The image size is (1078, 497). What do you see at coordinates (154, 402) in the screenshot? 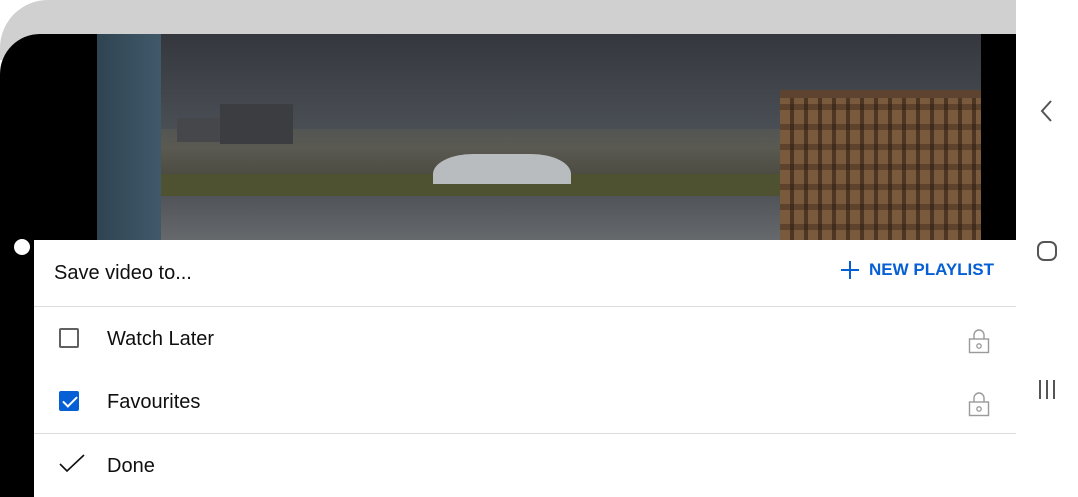
I see `playlist-label: Favourites` at bounding box center [154, 402].